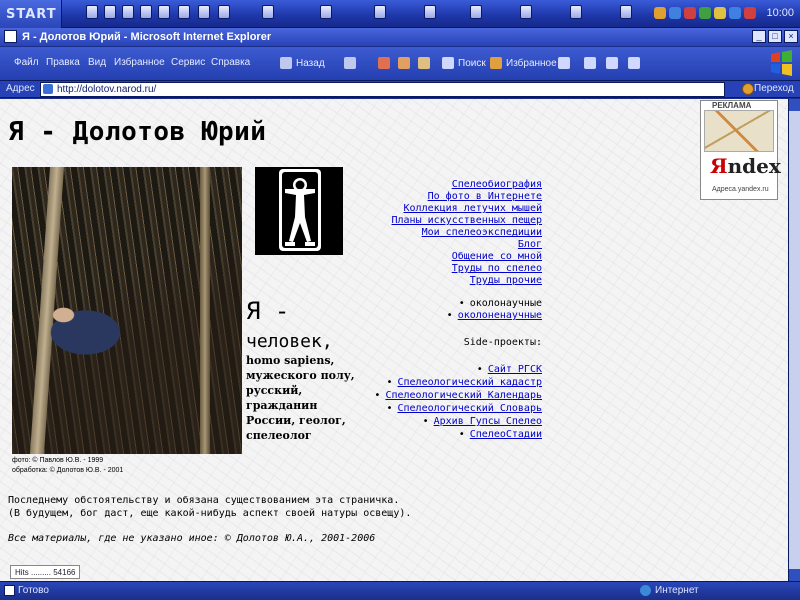 This screenshot has width=800, height=600. Describe the element at coordinates (458, 395) in the screenshot. I see `project-link-calendar: Спелеологический Календарь` at that location.